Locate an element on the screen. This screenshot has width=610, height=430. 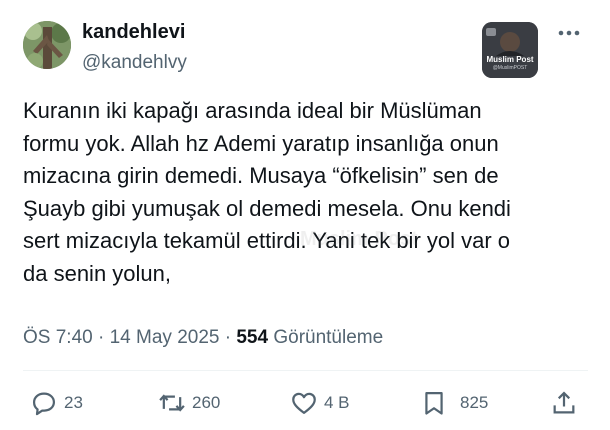
tweet-date: 14 May 2025 is located at coordinates (165, 337).